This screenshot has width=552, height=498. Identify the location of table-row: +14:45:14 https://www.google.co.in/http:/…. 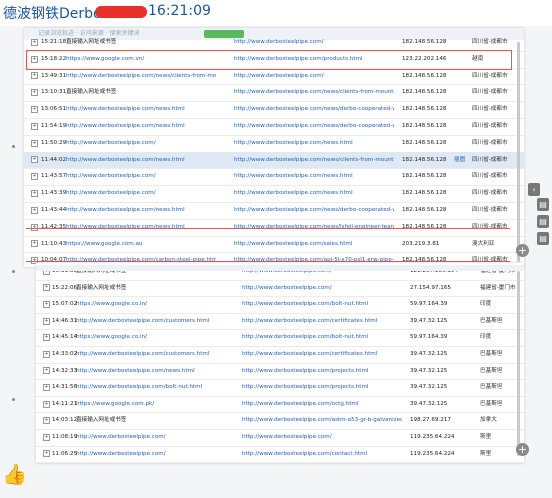
(280, 338).